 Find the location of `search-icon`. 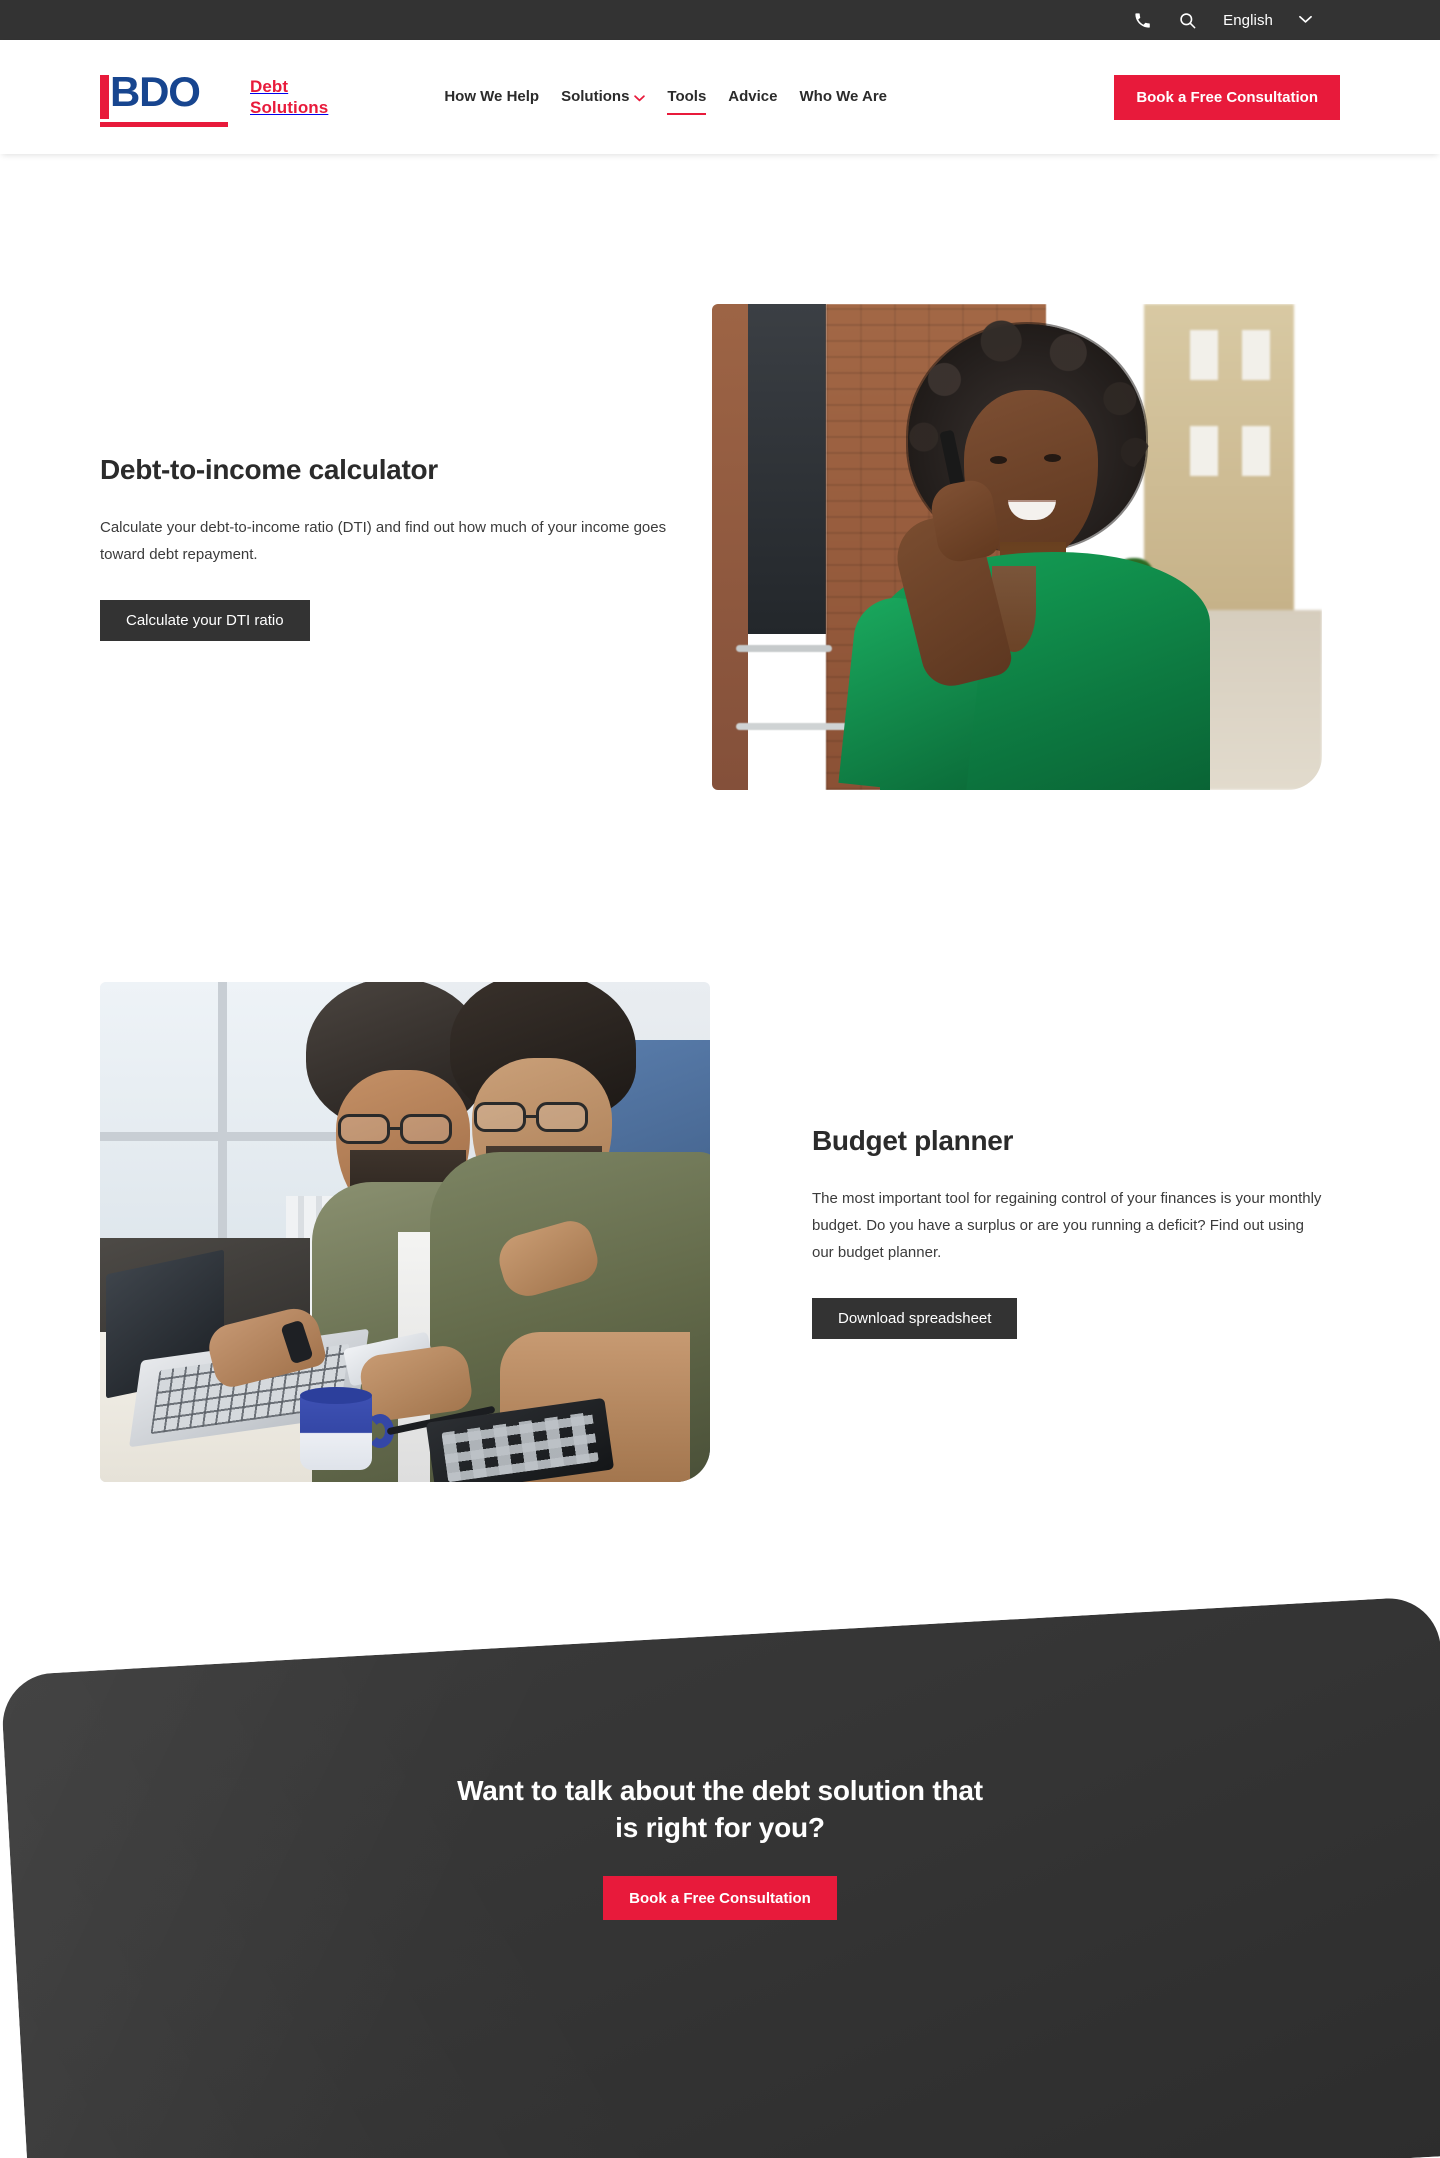

search-icon is located at coordinates (1187, 20).